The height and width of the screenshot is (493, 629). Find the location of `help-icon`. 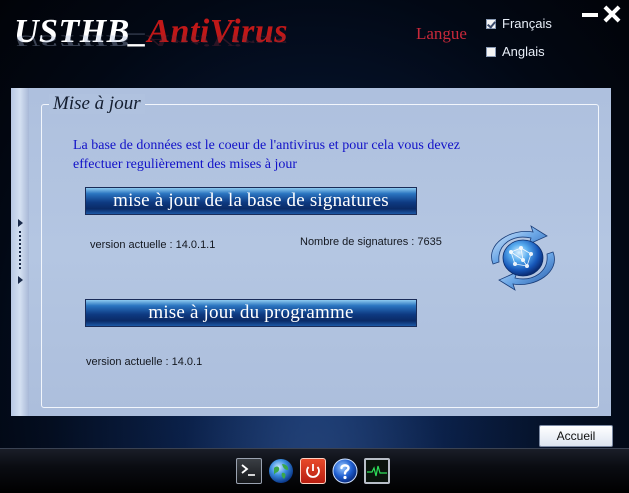

help-icon is located at coordinates (345, 471).